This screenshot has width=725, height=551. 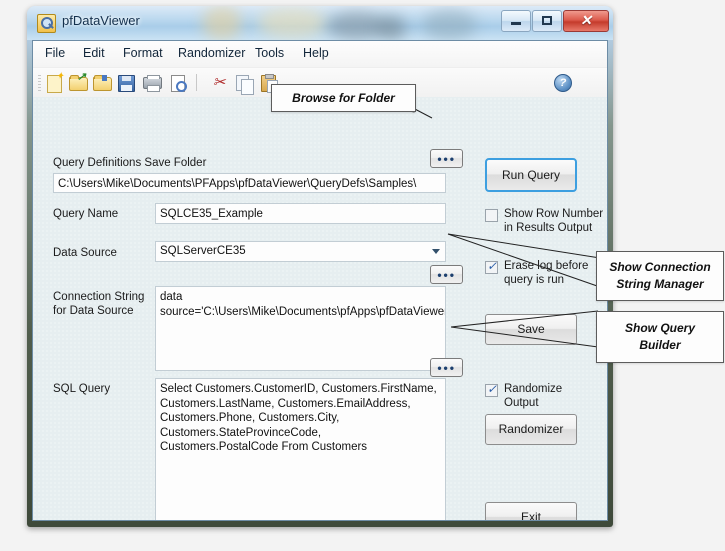 I want to click on run-query-label: Run Query, so click(x=531, y=175).